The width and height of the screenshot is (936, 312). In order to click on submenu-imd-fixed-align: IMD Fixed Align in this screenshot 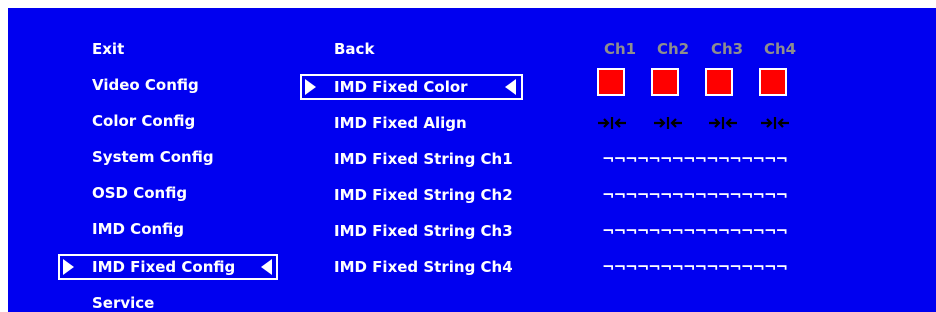, I will do `click(400, 123)`.